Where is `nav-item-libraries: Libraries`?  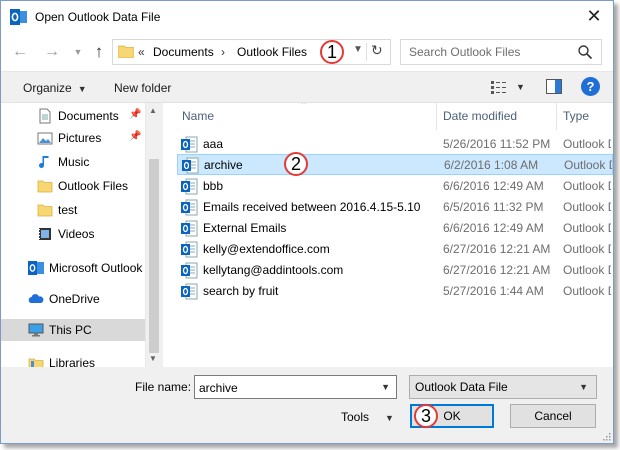 nav-item-libraries: Libraries is located at coordinates (73, 359).